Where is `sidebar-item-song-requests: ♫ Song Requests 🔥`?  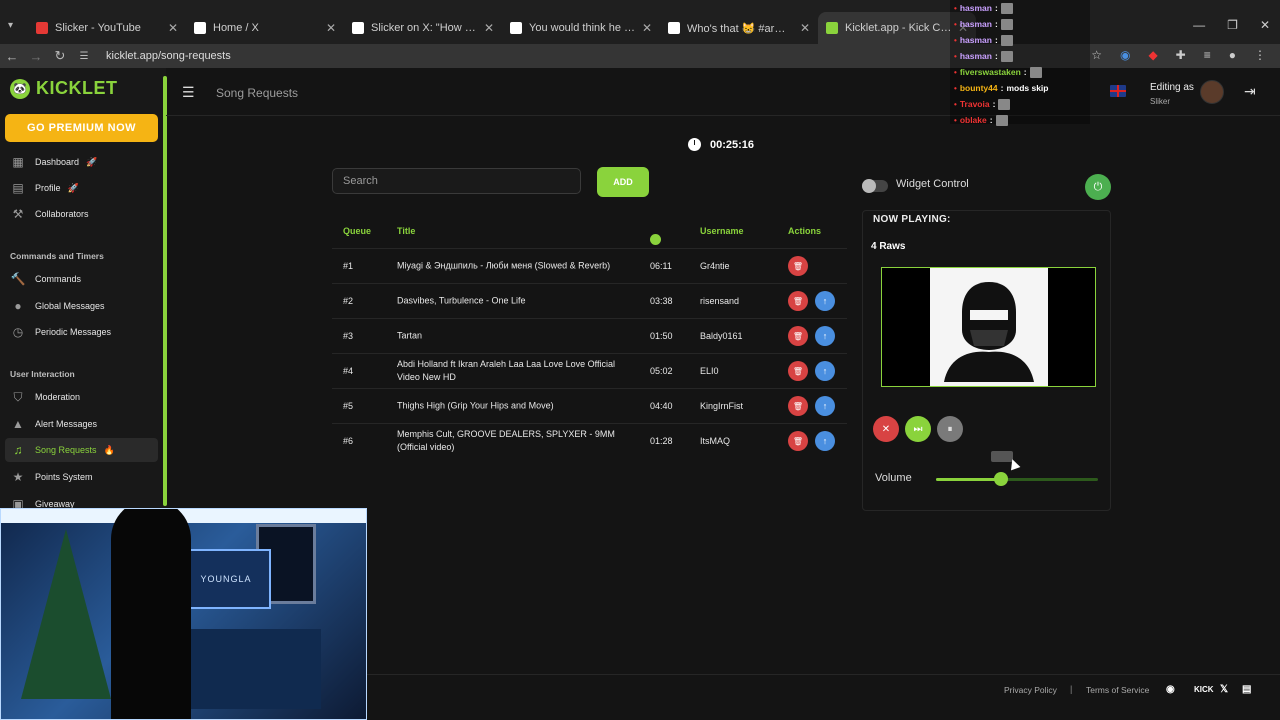 sidebar-item-song-requests: ♫ Song Requests 🔥 is located at coordinates (81, 450).